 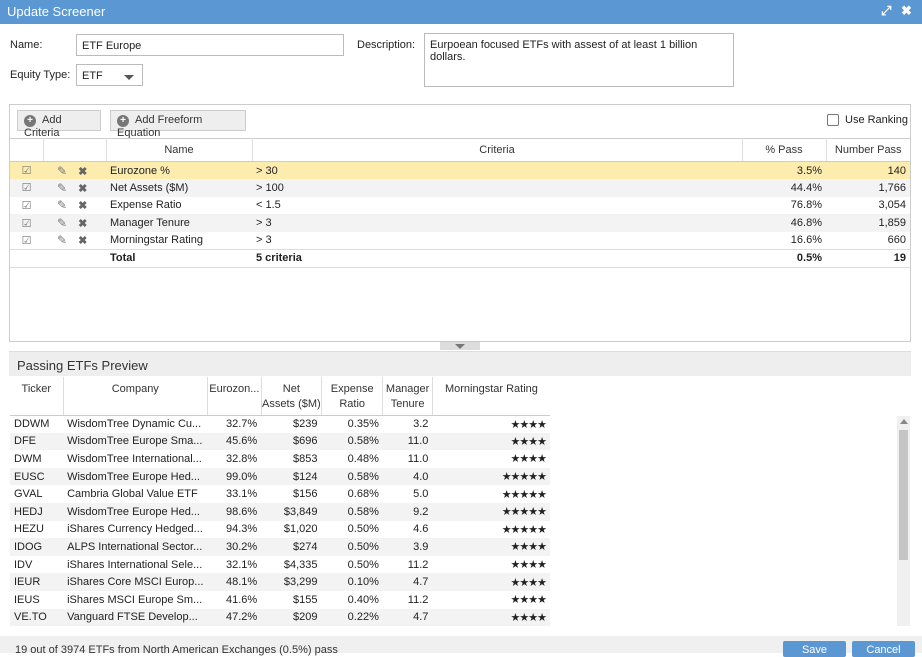 What do you see at coordinates (814, 649) in the screenshot?
I see `save-button: Save` at bounding box center [814, 649].